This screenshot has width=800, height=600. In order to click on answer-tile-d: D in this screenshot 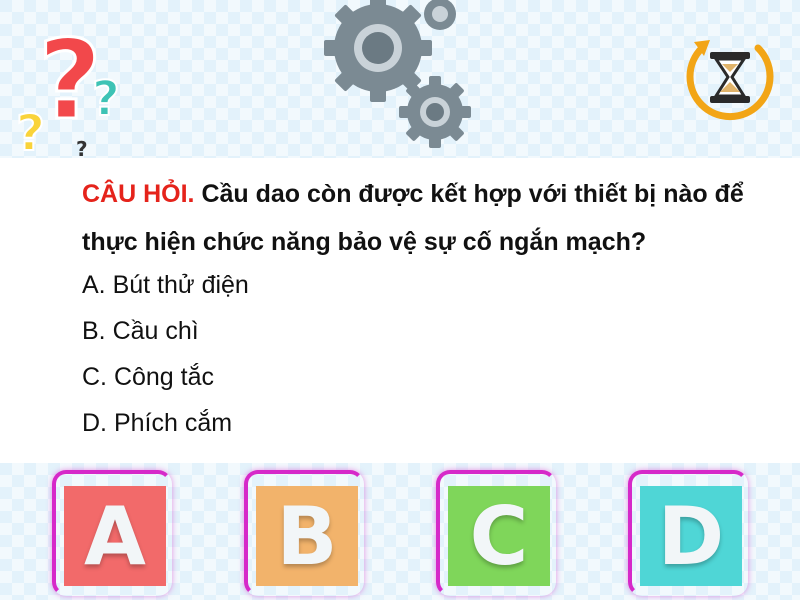, I will do `click(691, 536)`.